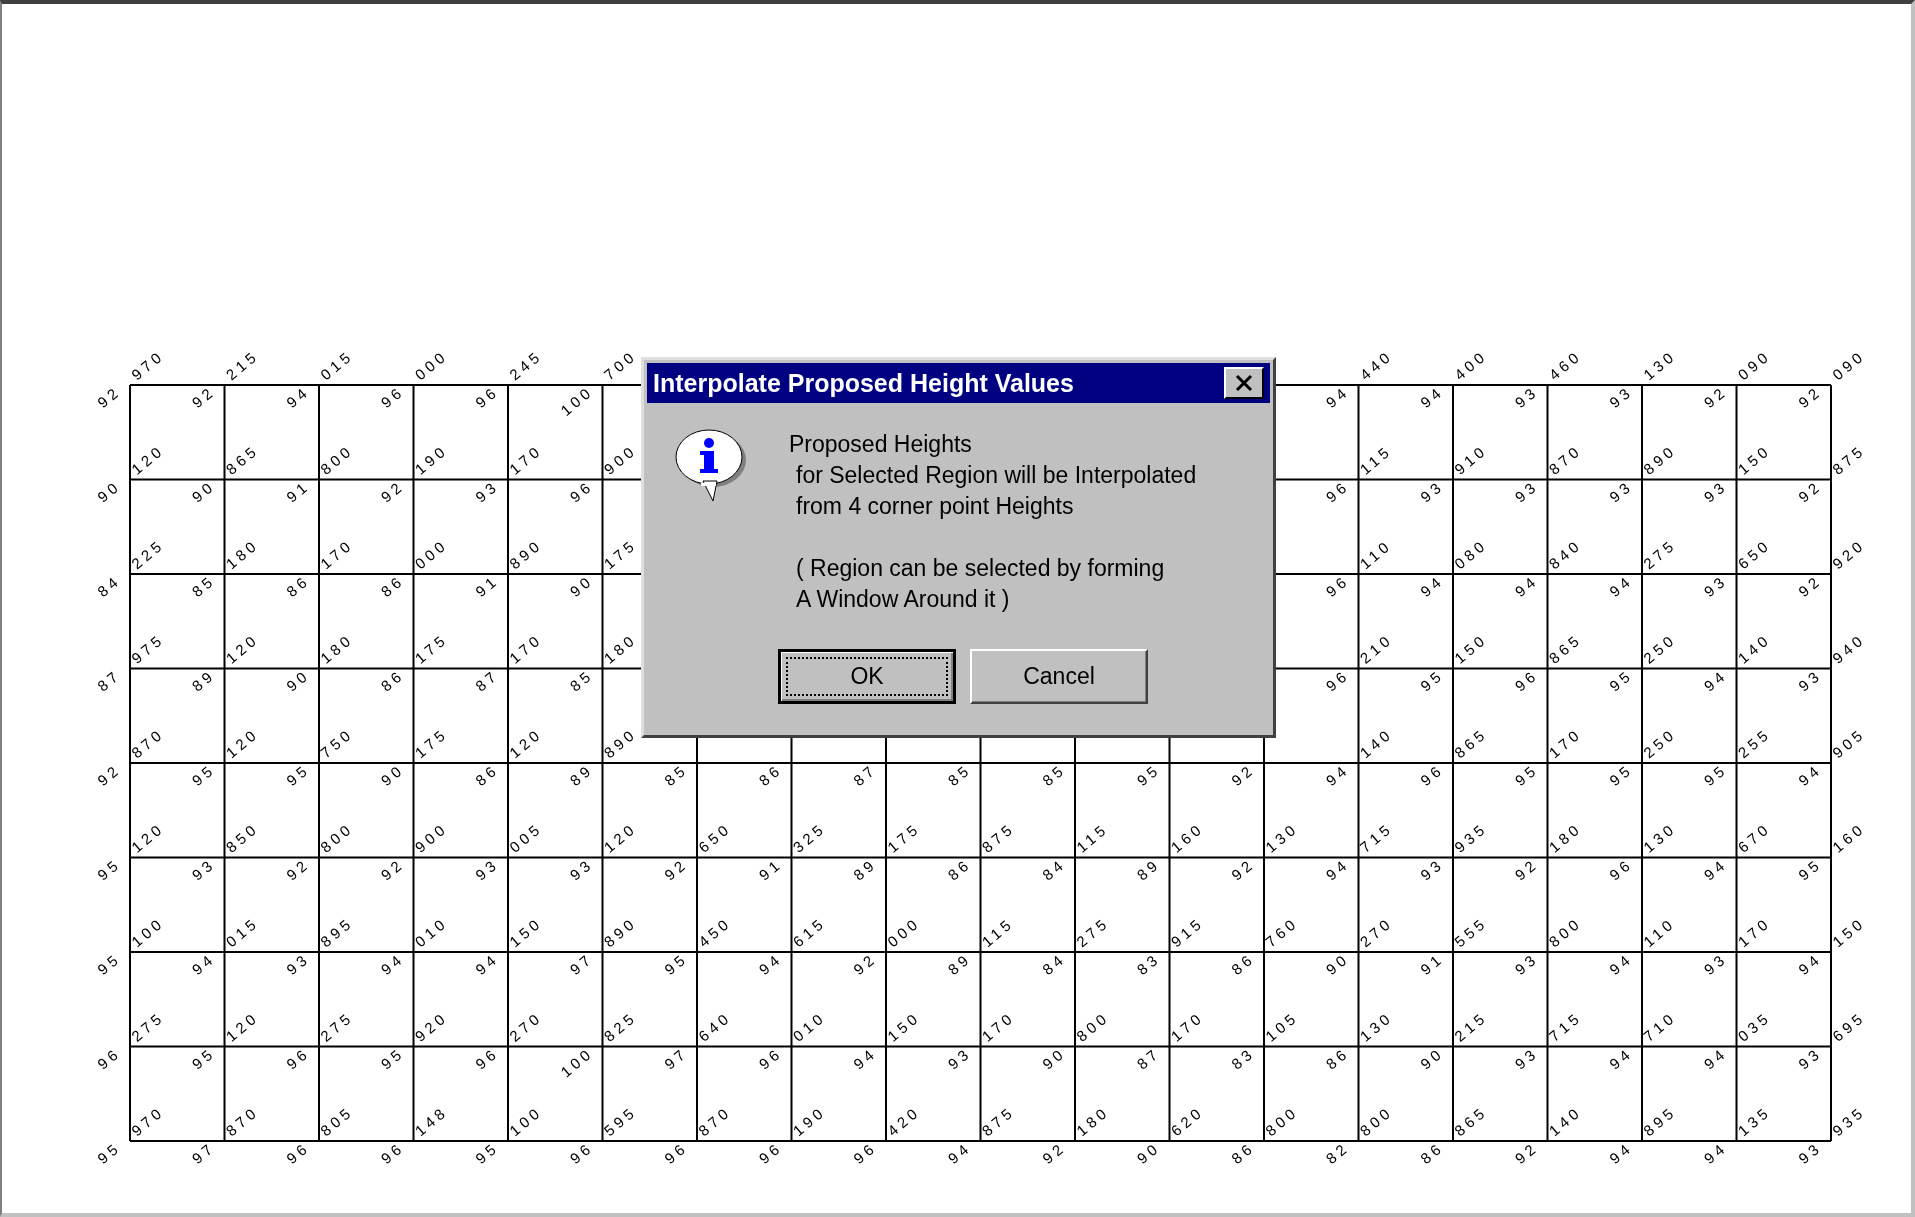 This screenshot has height=1217, width=1915. What do you see at coordinates (867, 676) in the screenshot?
I see `ok-button: OK` at bounding box center [867, 676].